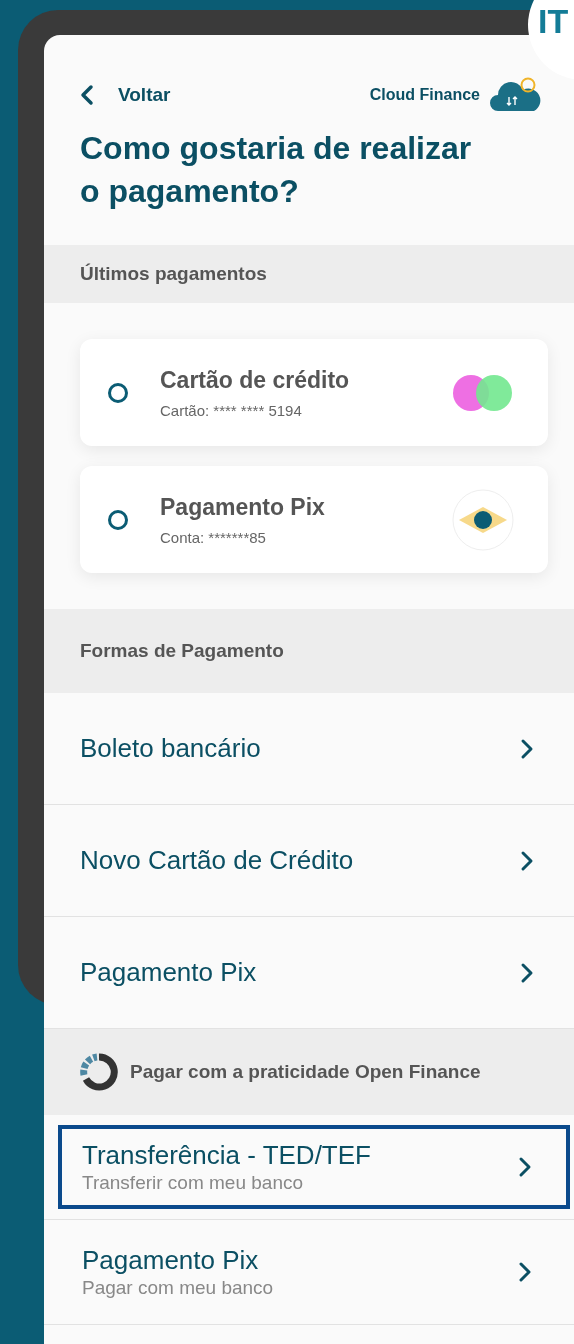 Image resolution: width=574 pixels, height=1344 pixels. Describe the element at coordinates (243, 507) in the screenshot. I see `card-title: Pagamento Pix` at that location.